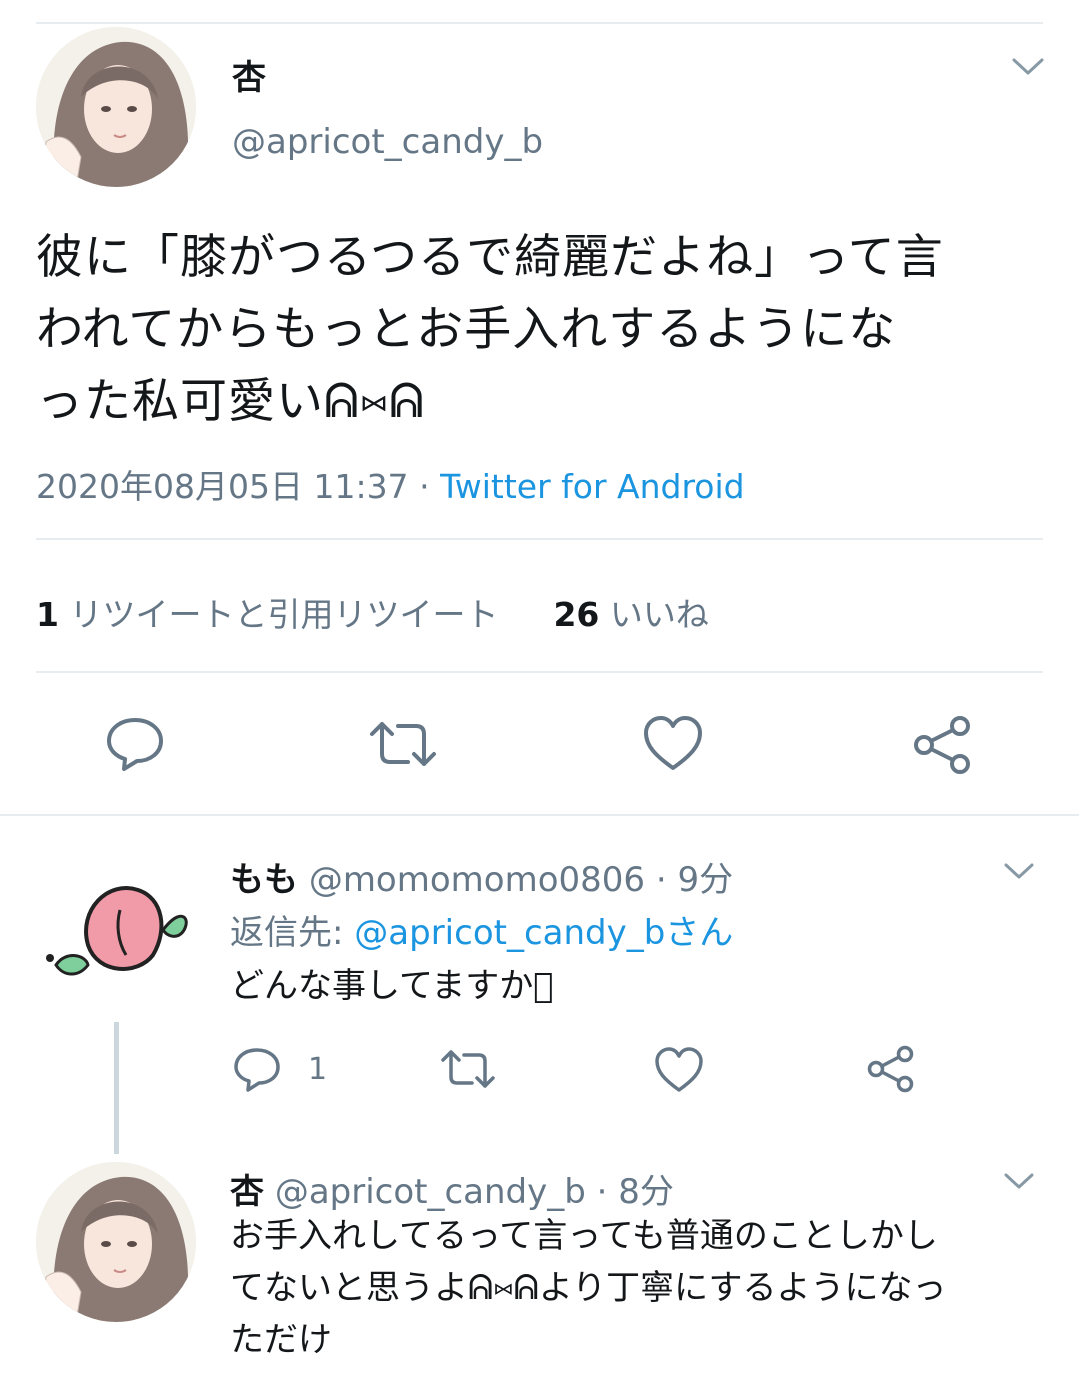  I want to click on reply-header: もも @momomomo0806 · 9分, so click(481, 876).